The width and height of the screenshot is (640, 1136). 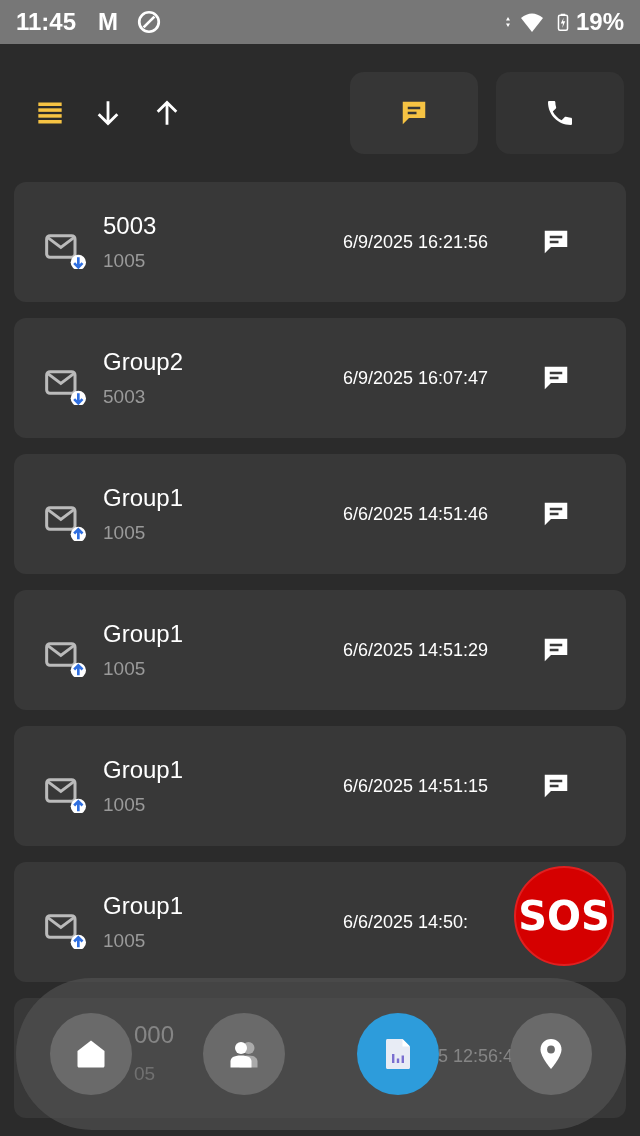 What do you see at coordinates (125, 397) in the screenshot?
I see `message-sender: 5003` at bounding box center [125, 397].